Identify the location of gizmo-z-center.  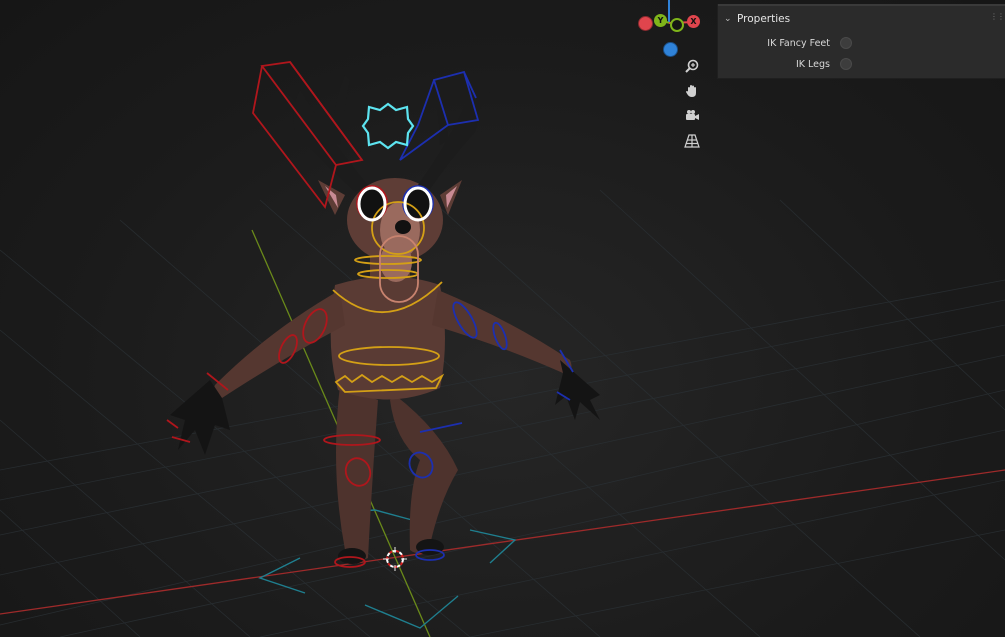
(677, 25).